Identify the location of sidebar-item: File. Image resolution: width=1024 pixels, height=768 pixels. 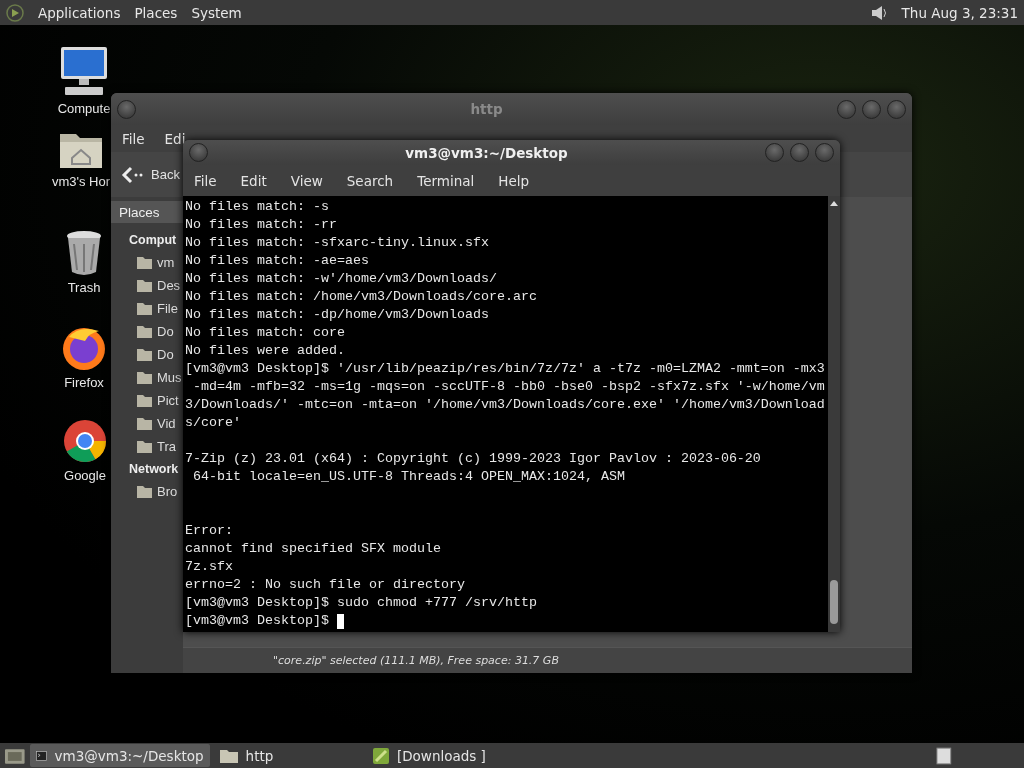
(167, 308).